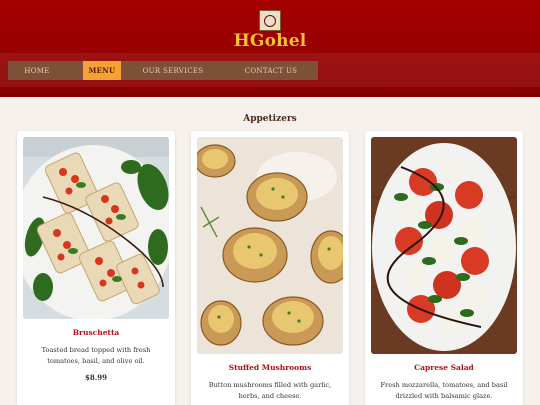 This screenshot has height=405, width=540. I want to click on stuffed-mushrooms-image, so click(270, 245).